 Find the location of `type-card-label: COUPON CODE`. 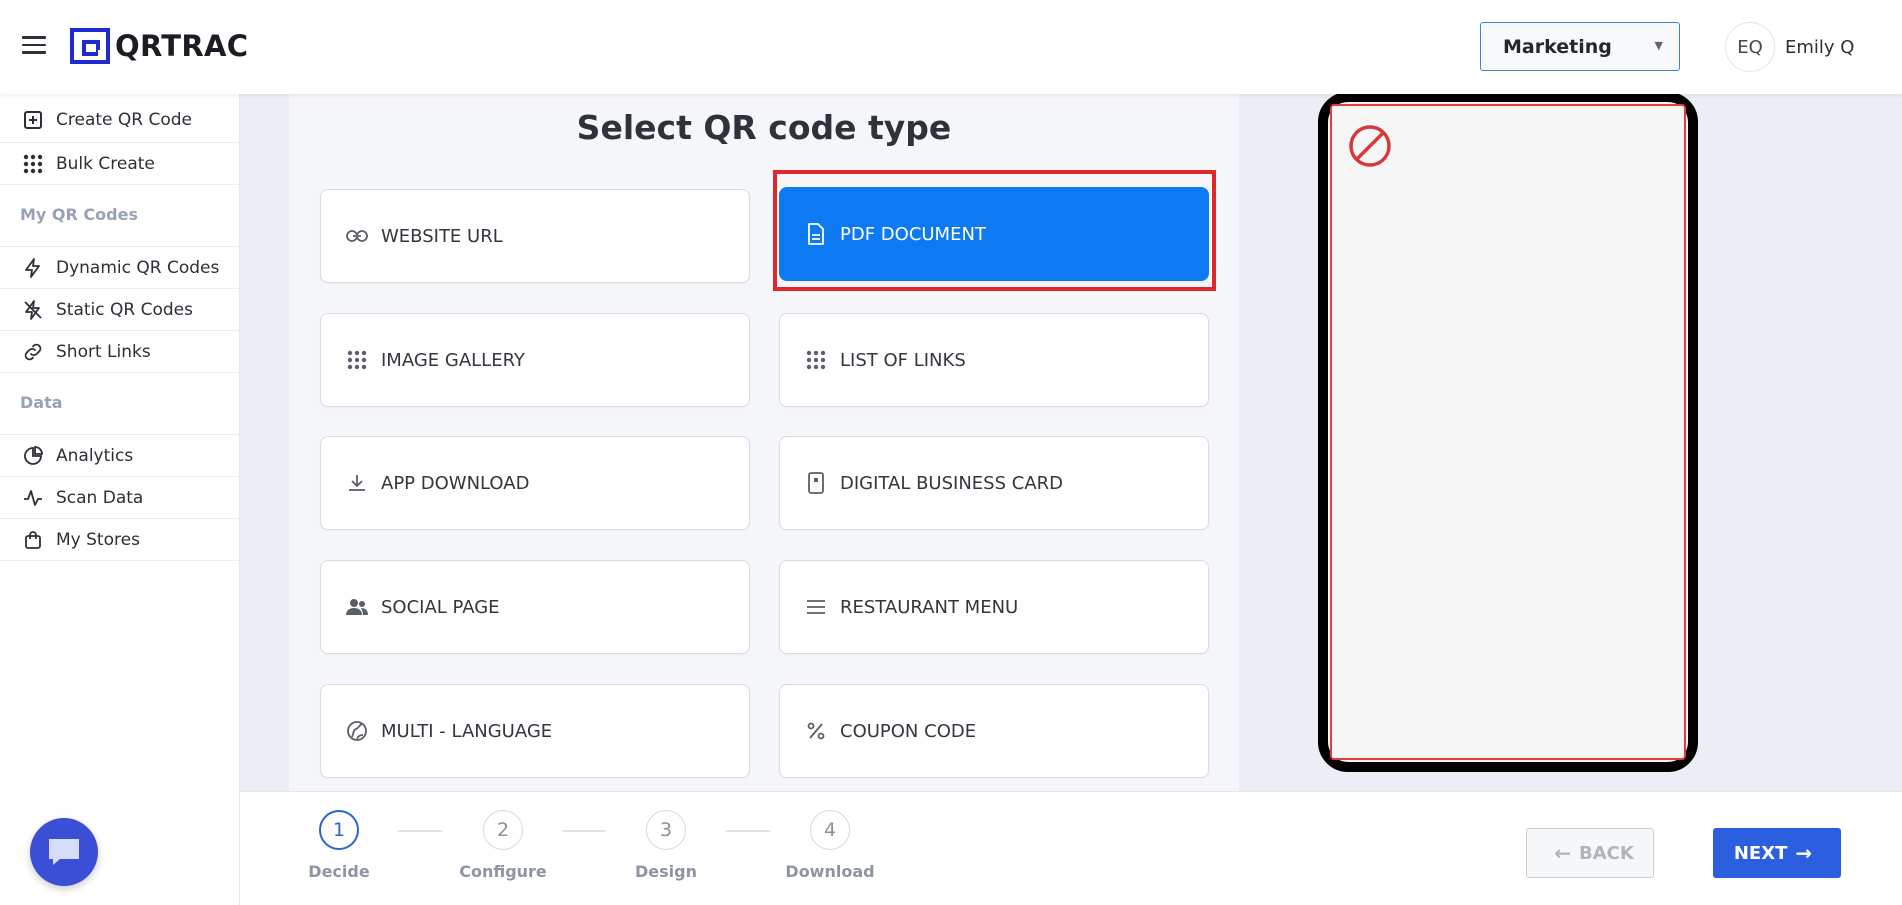

type-card-label: COUPON CODE is located at coordinates (908, 731).